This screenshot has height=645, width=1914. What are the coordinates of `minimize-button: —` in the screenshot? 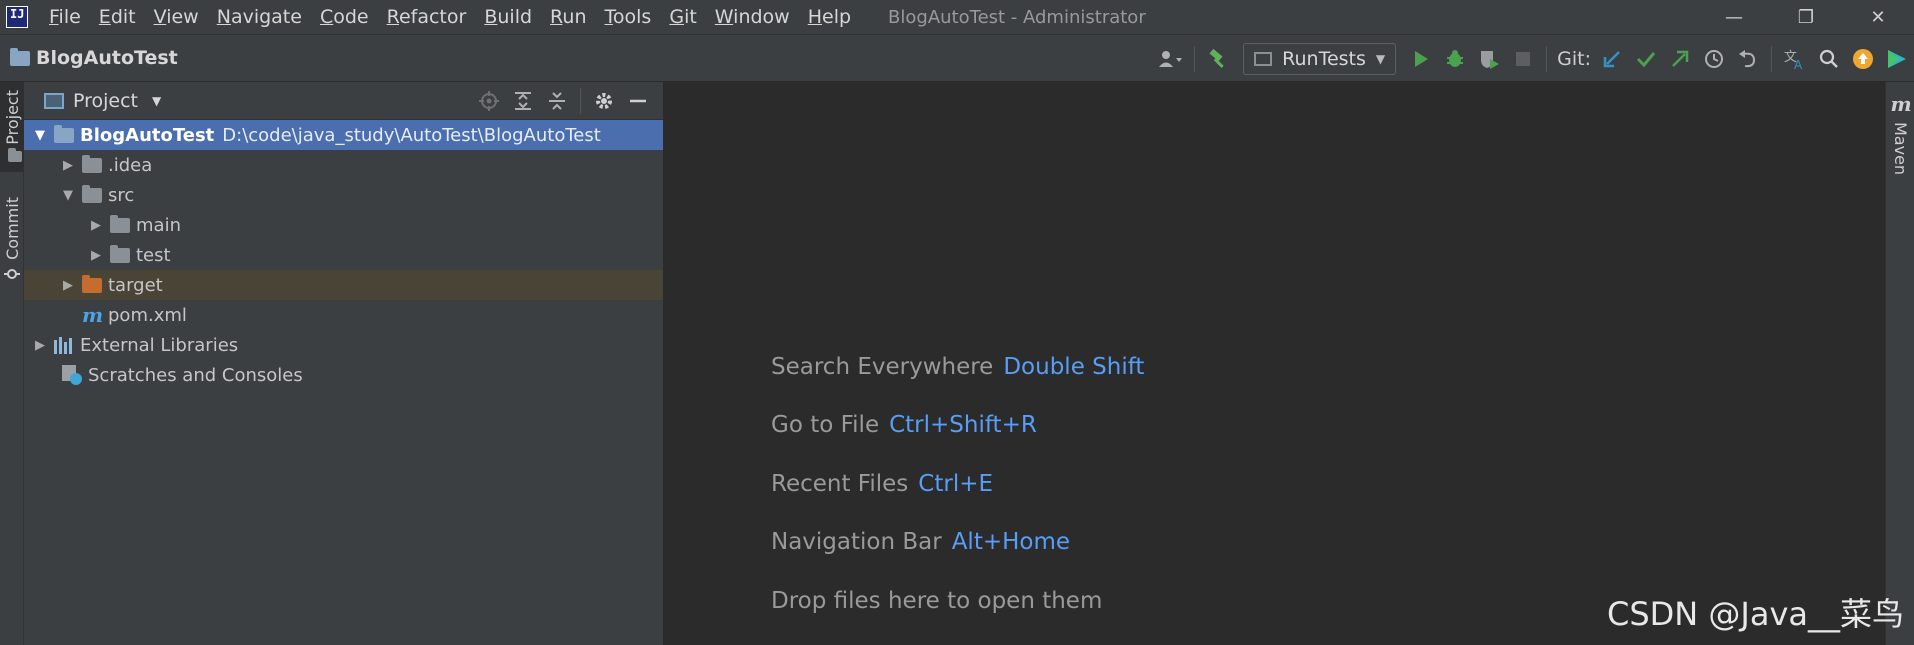 It's located at (1734, 17).